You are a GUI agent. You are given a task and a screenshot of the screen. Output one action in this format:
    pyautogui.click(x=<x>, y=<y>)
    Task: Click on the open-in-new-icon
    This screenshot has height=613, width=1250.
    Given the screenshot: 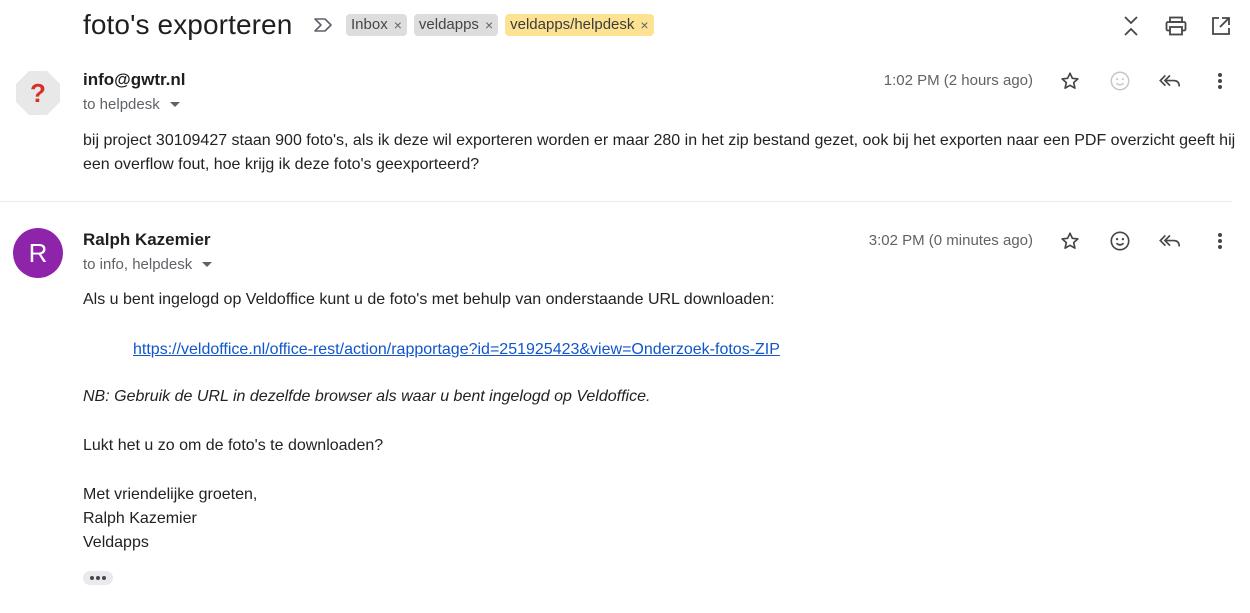 What is the action you would take?
    pyautogui.click(x=1221, y=26)
    